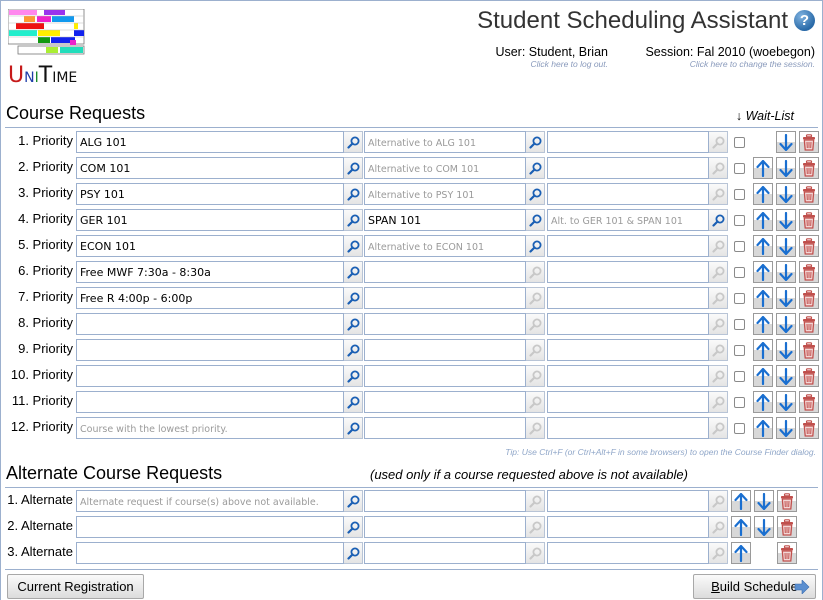  I want to click on help-question-icon: ?, so click(804, 20).